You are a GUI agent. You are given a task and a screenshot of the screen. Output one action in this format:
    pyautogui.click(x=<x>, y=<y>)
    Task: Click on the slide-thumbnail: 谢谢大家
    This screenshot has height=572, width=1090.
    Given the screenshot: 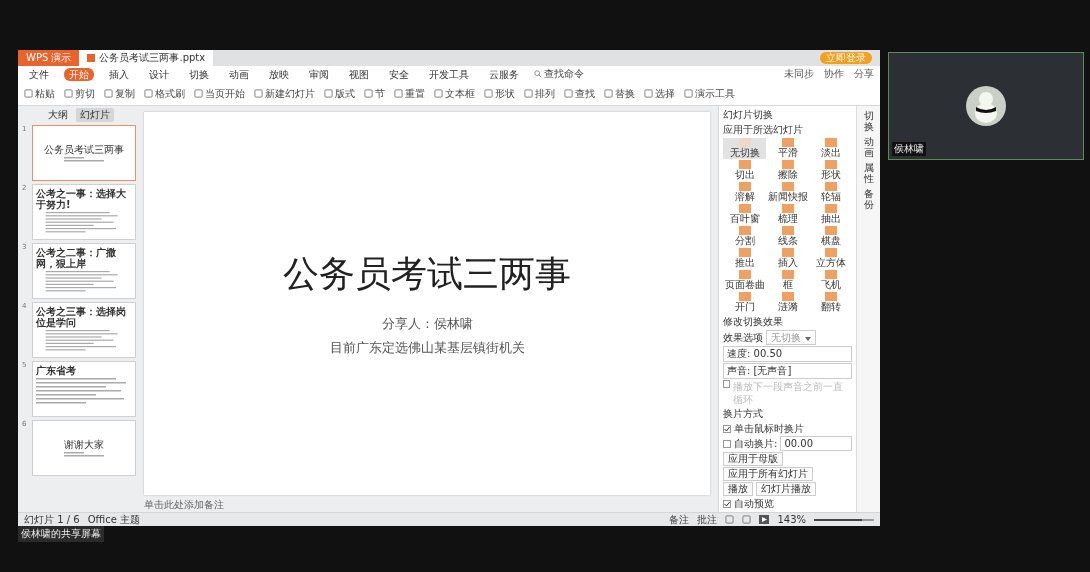 What is the action you would take?
    pyautogui.click(x=84, y=448)
    